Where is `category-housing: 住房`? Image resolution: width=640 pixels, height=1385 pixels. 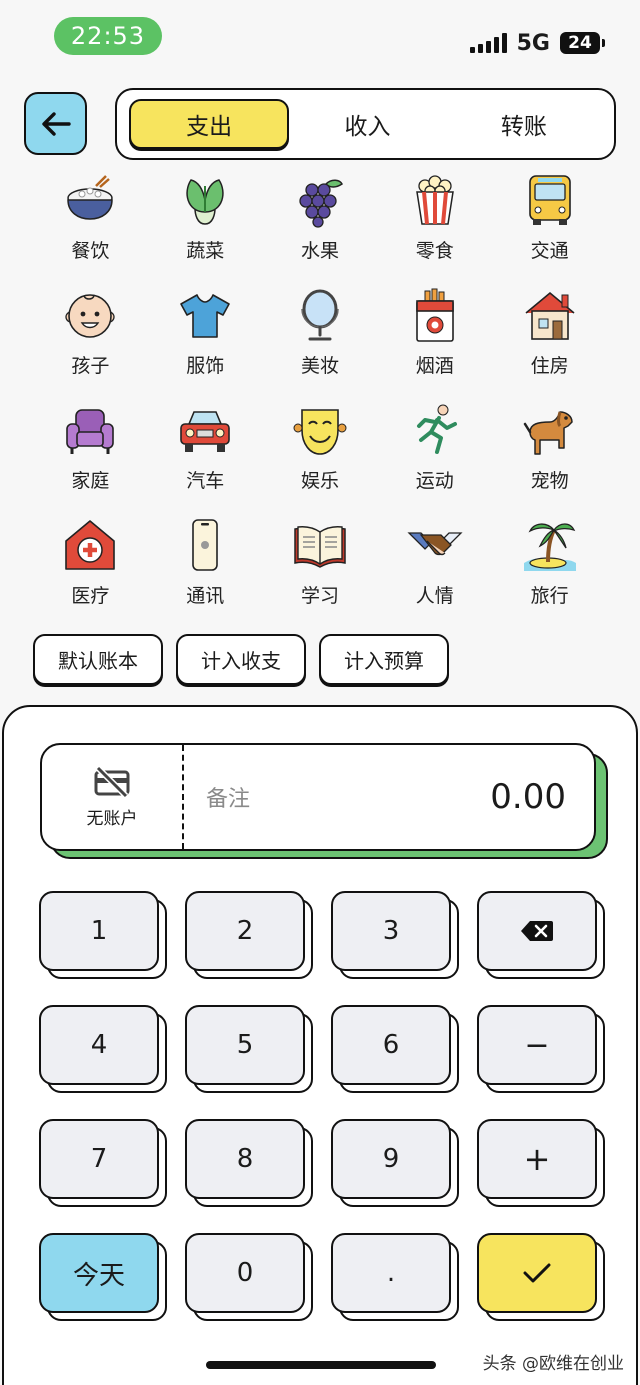 category-housing: 住房 is located at coordinates (549, 335).